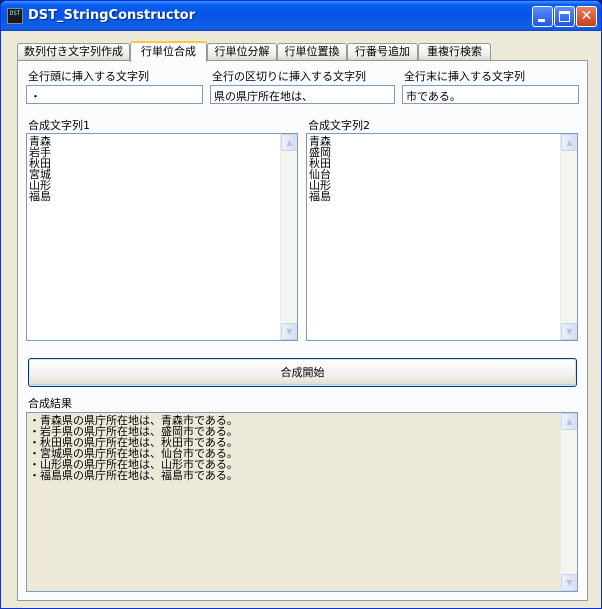  What do you see at coordinates (15, 16) in the screenshot?
I see `app-icon: DST` at bounding box center [15, 16].